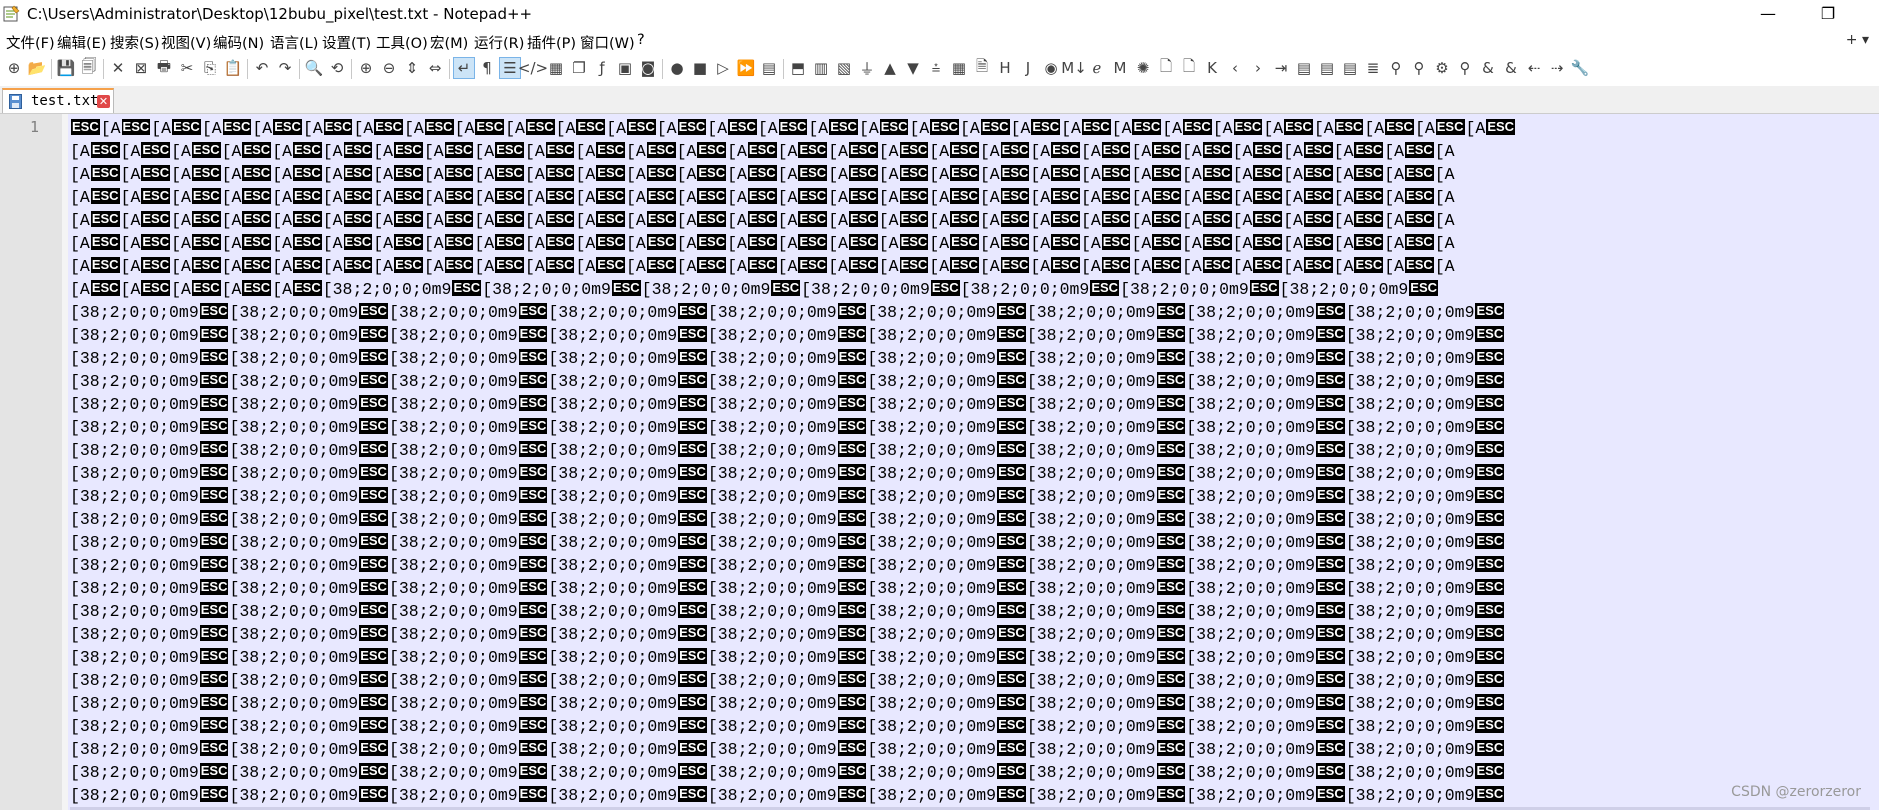  What do you see at coordinates (464, 68) in the screenshot?
I see `word-wrap-icon: ↵` at bounding box center [464, 68].